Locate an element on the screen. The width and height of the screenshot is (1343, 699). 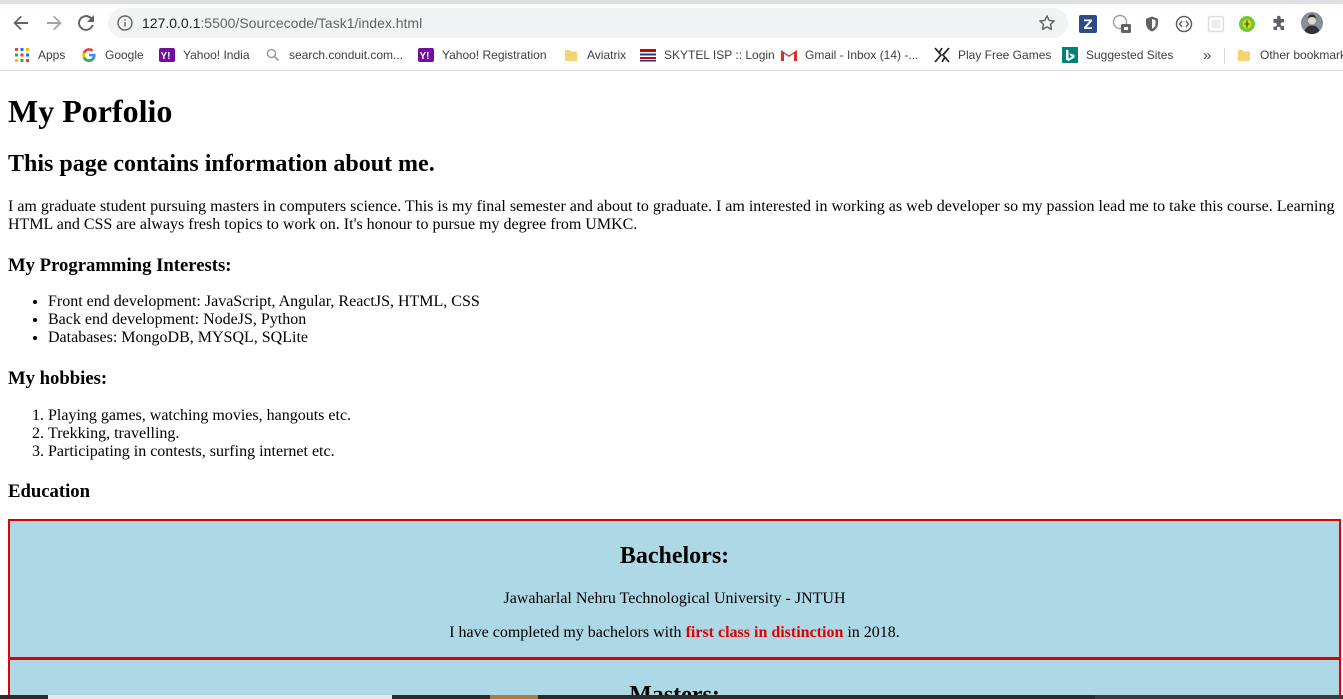
bookmark-other-bookmarks: Other bookmarks is located at coordinates (1289, 55).